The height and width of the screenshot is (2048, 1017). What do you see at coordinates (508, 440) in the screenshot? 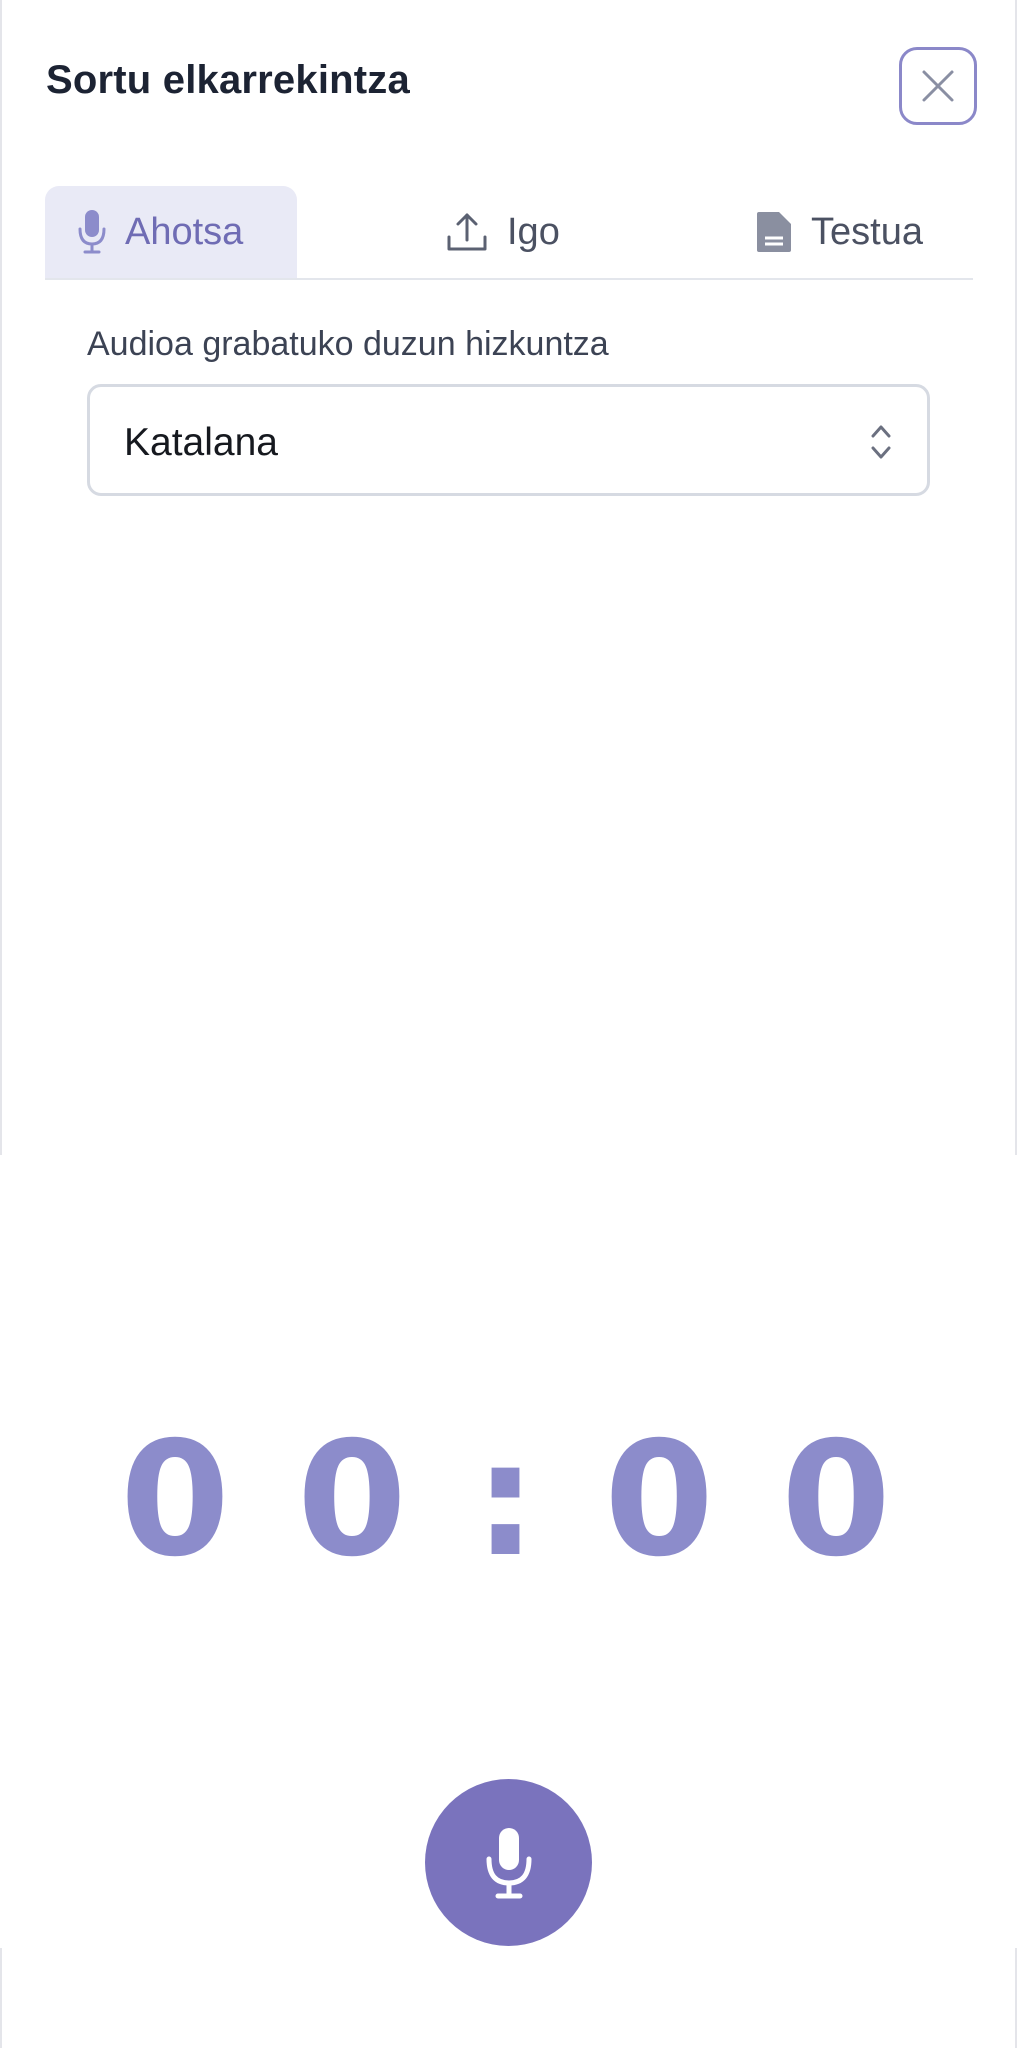
I see `language-select: Katalana` at bounding box center [508, 440].